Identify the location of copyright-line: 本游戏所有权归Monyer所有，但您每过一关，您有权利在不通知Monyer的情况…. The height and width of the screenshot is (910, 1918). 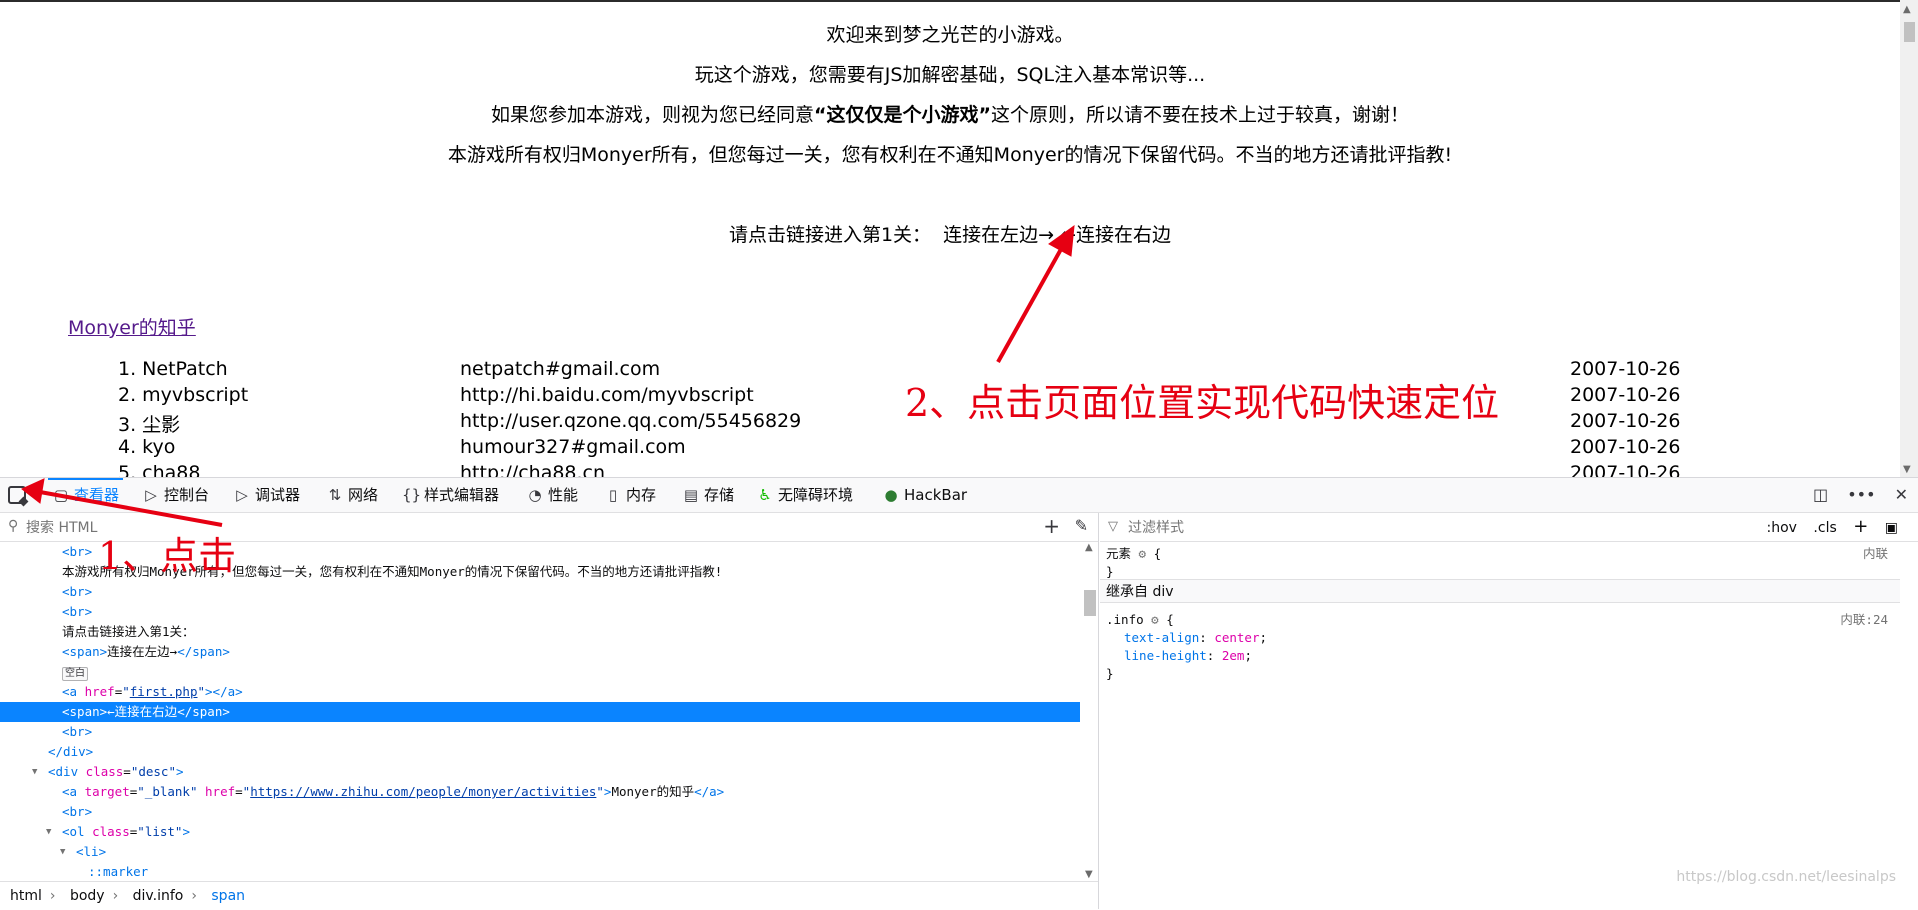
(950, 155).